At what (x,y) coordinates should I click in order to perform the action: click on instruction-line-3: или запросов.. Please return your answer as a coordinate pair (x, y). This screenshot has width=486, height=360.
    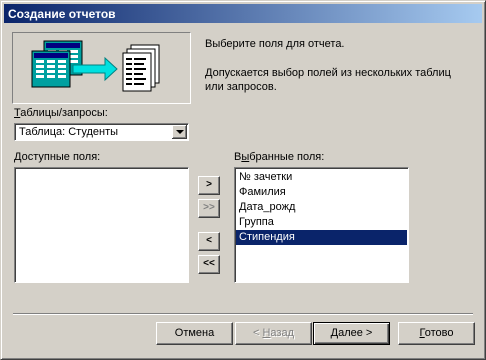
    Looking at the image, I should click on (241, 87).